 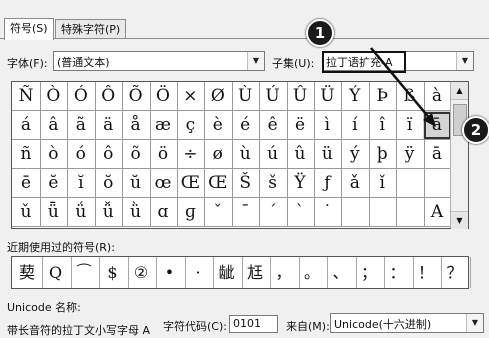 What do you see at coordinates (401, 84) in the screenshot?
I see `arrow-line` at bounding box center [401, 84].